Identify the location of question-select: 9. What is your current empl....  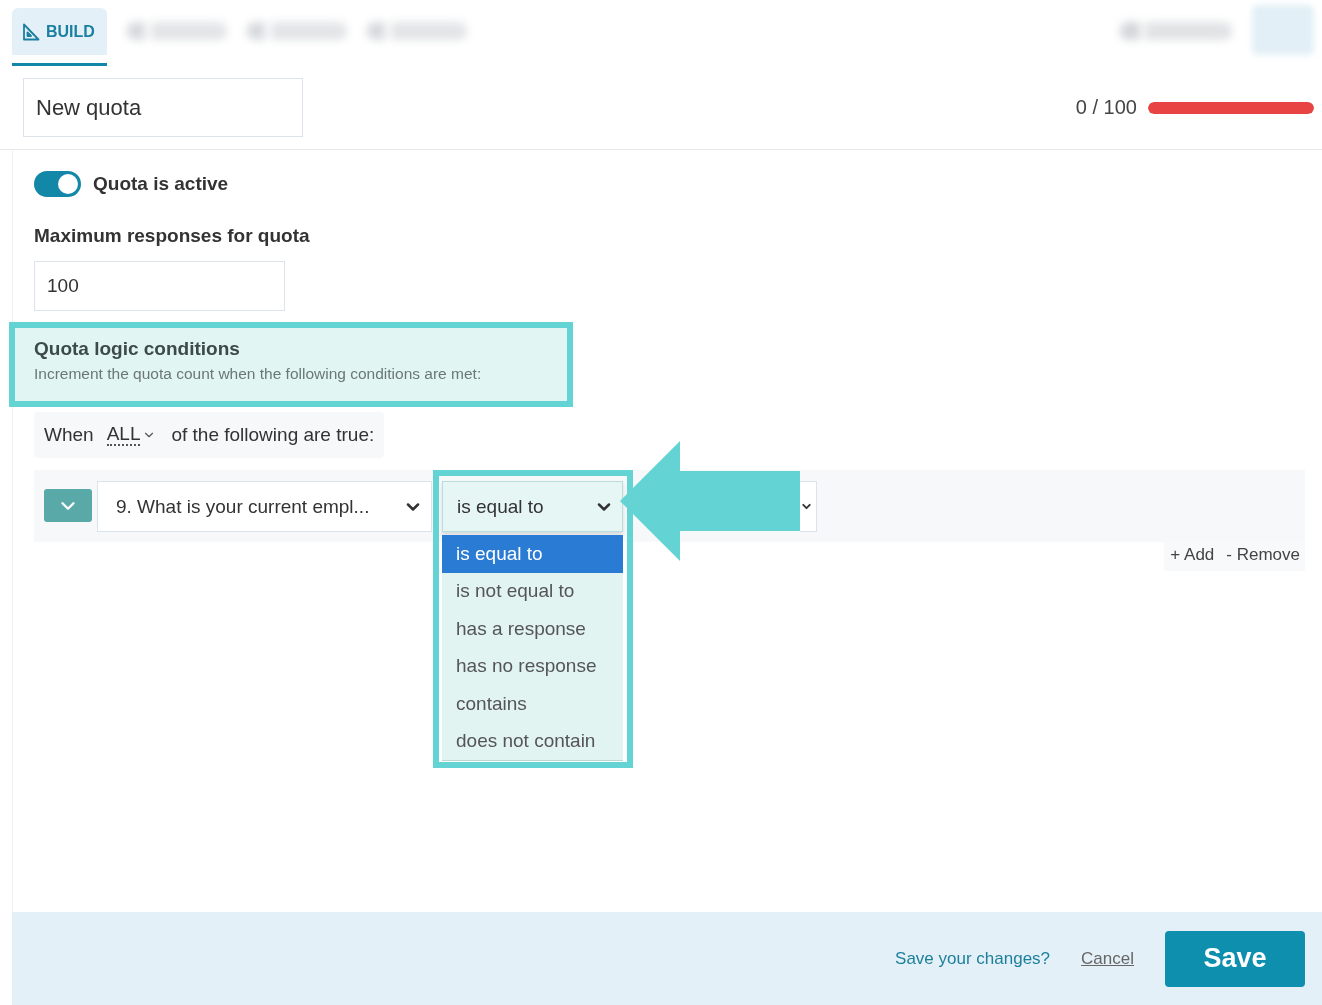
(264, 506).